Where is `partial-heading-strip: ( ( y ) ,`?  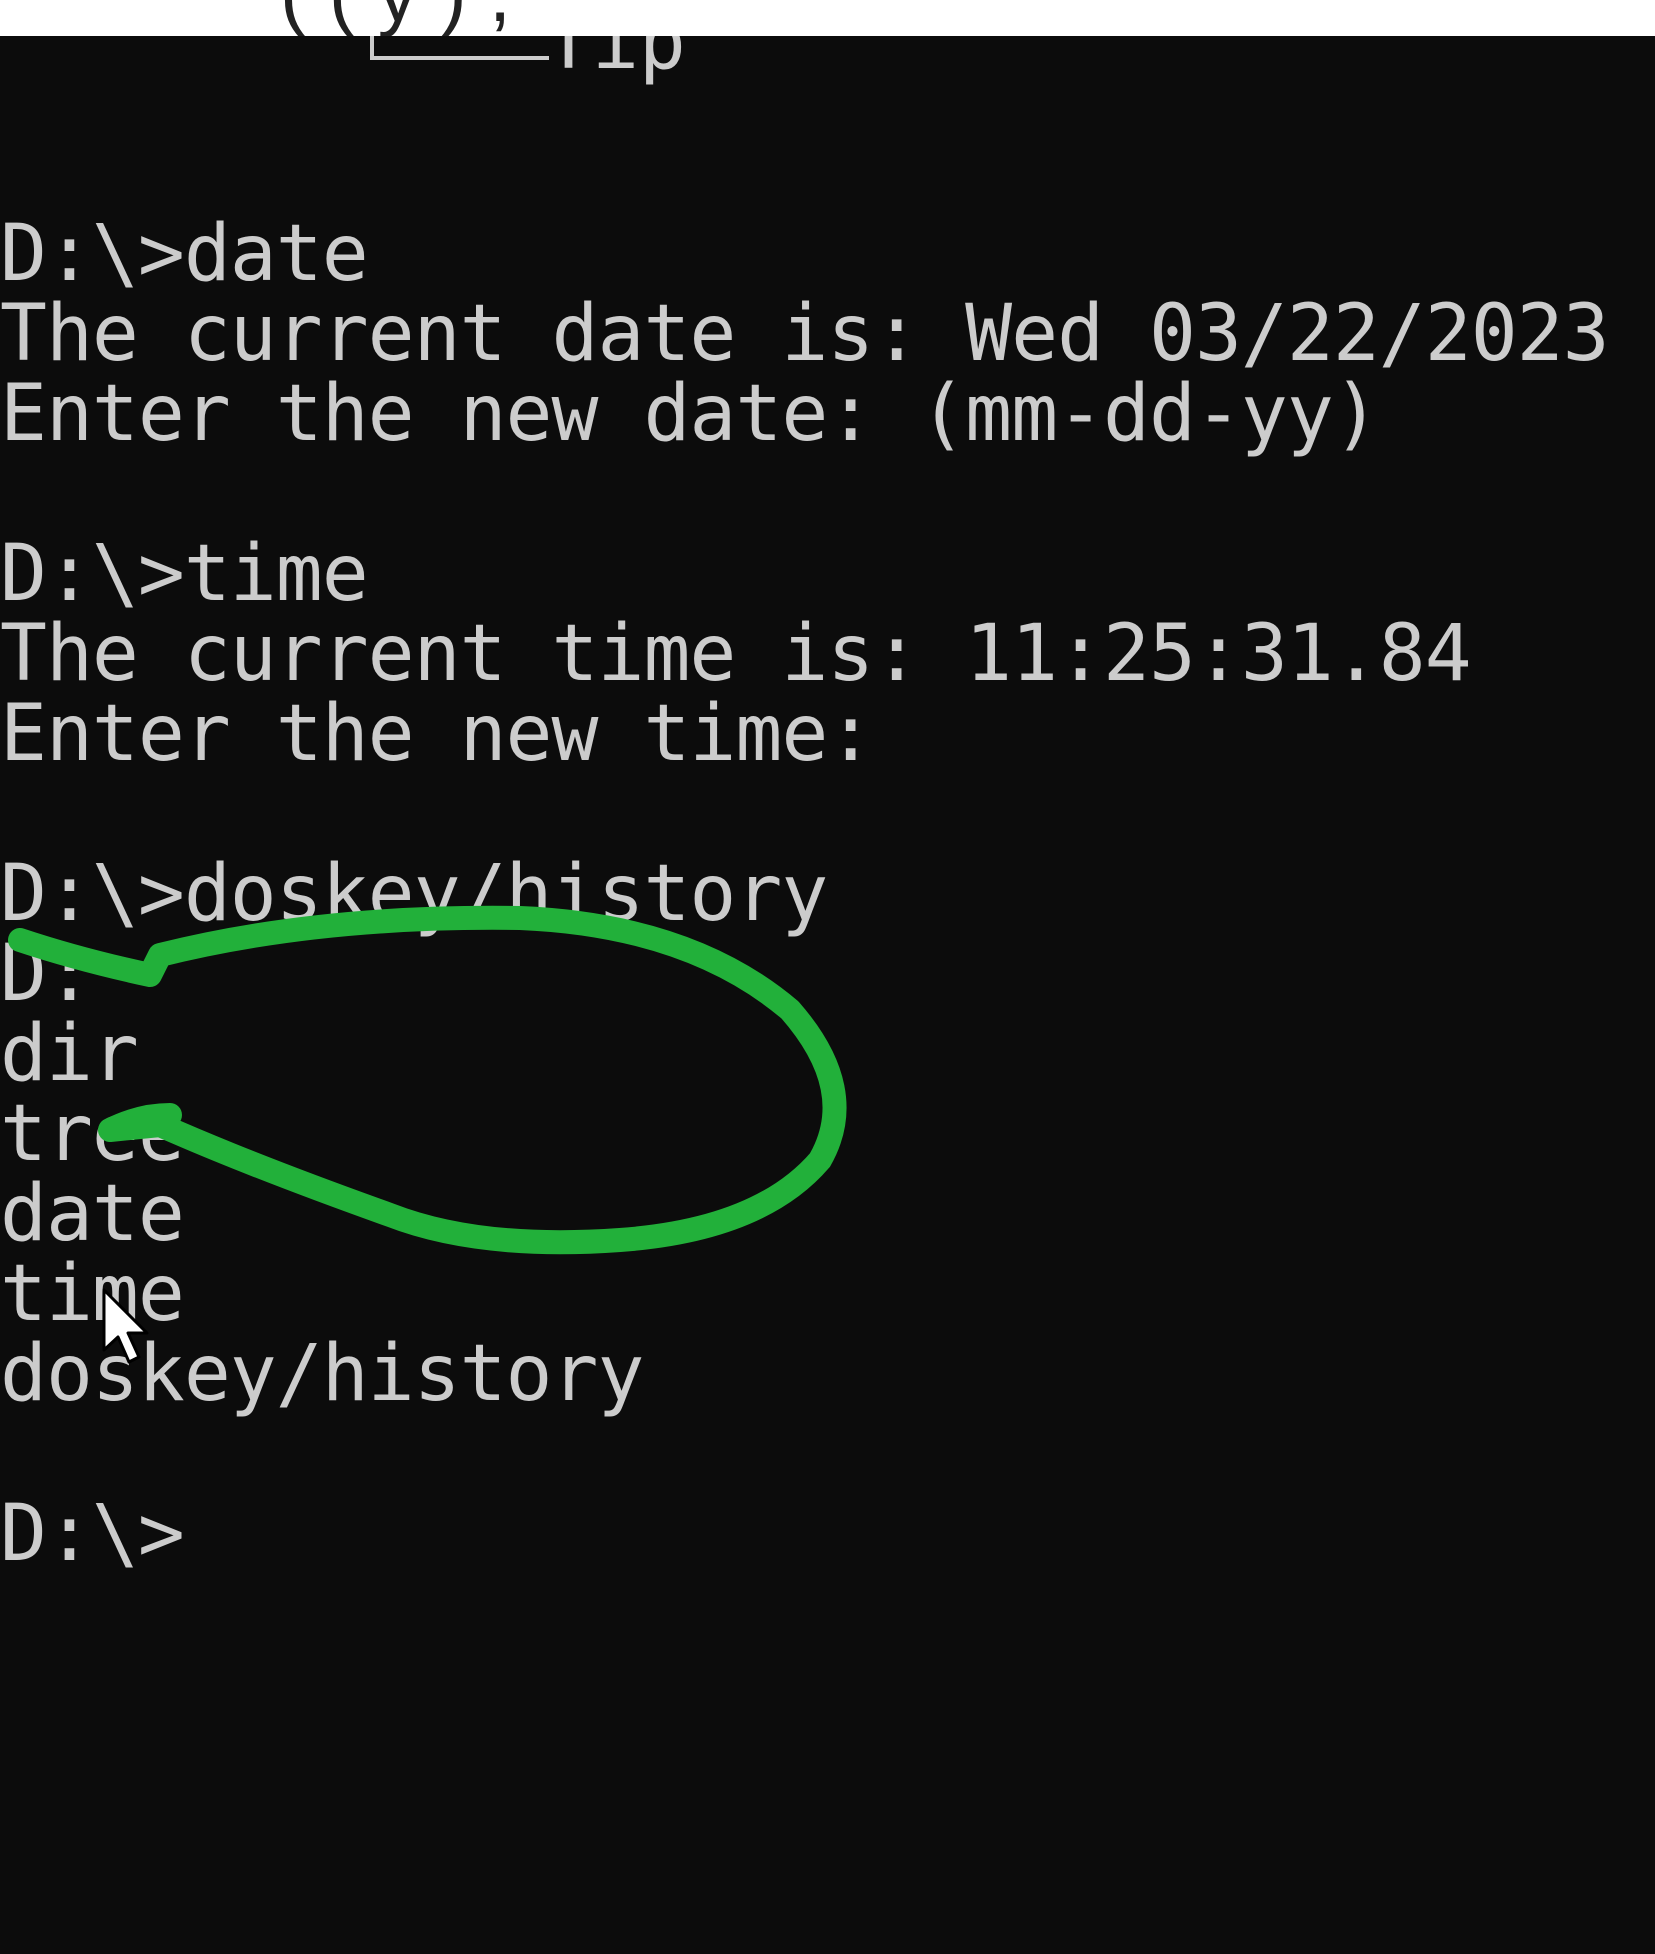 partial-heading-strip: ( ( y ) , is located at coordinates (827, 18).